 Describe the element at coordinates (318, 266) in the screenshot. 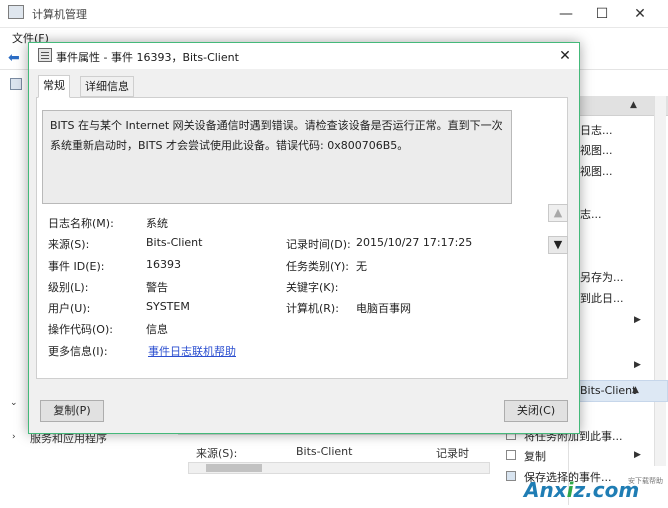

I see `task-category-label: 任务类别(Y):` at that location.